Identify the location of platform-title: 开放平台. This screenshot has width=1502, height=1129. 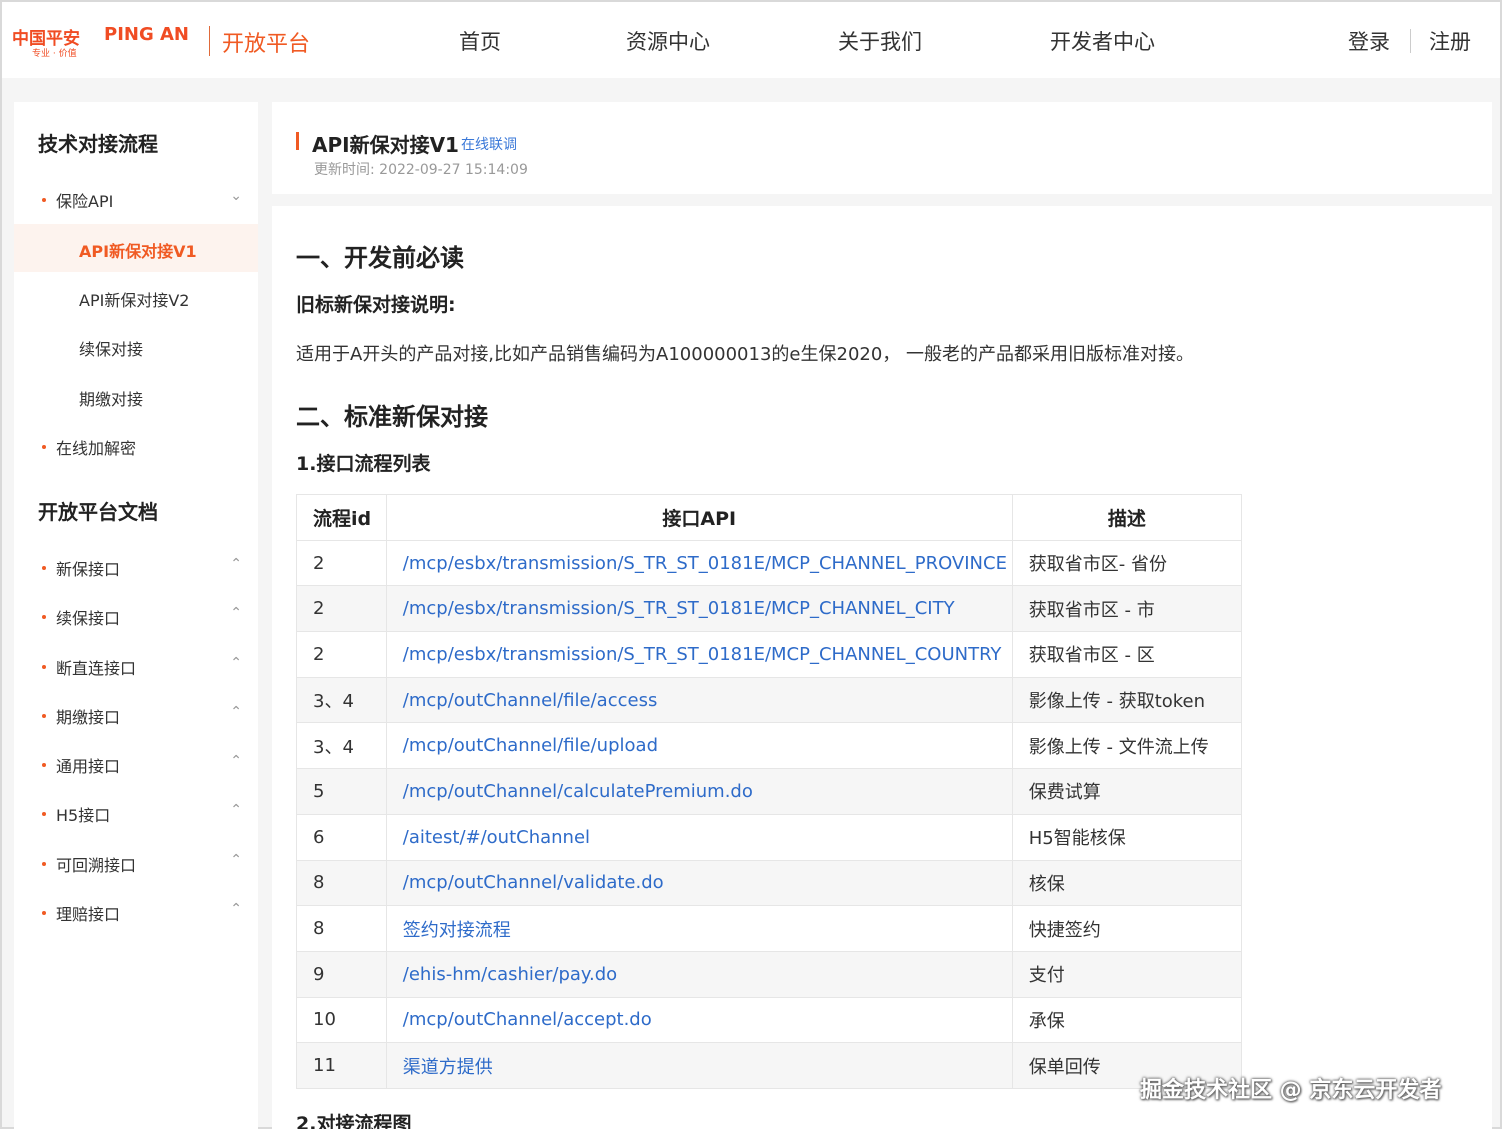
(266, 42).